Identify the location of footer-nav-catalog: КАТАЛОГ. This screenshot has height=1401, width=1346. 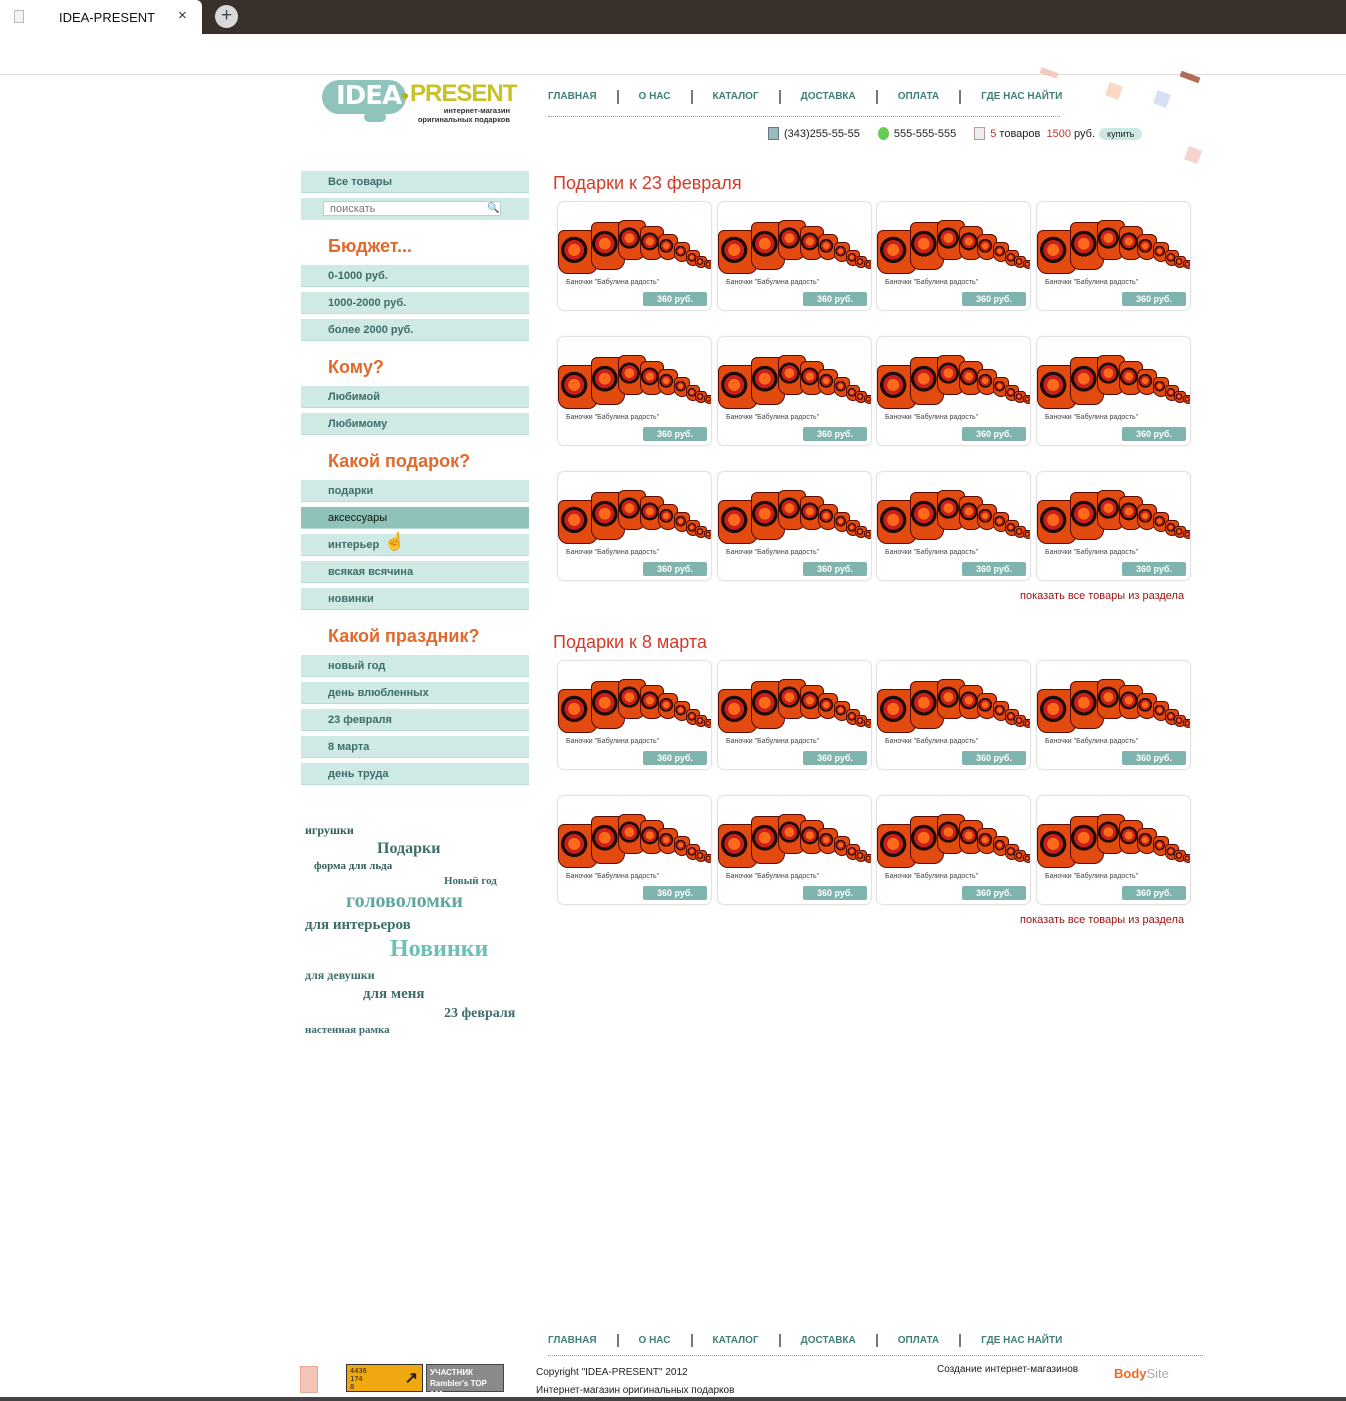
(734, 1340).